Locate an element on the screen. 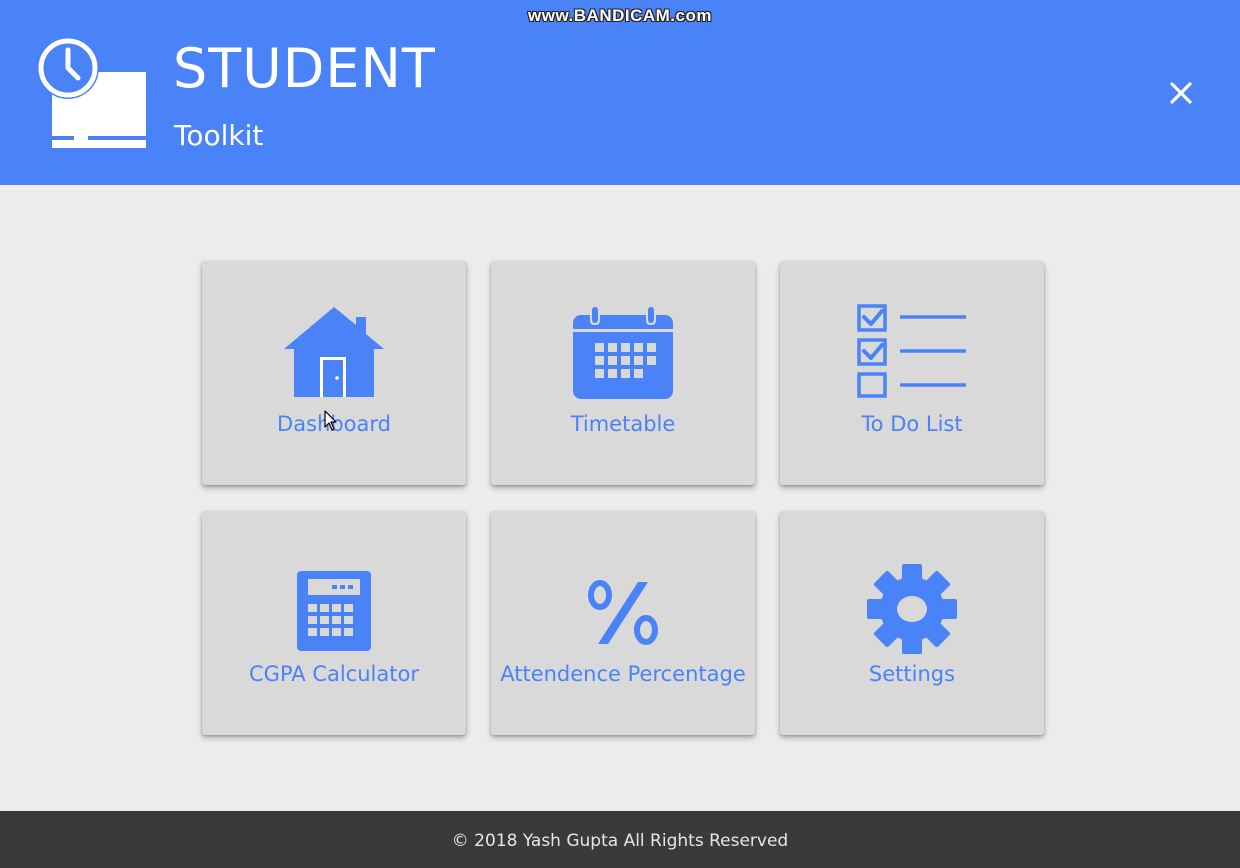 The image size is (1240, 868). calendar-icon is located at coordinates (623, 352).